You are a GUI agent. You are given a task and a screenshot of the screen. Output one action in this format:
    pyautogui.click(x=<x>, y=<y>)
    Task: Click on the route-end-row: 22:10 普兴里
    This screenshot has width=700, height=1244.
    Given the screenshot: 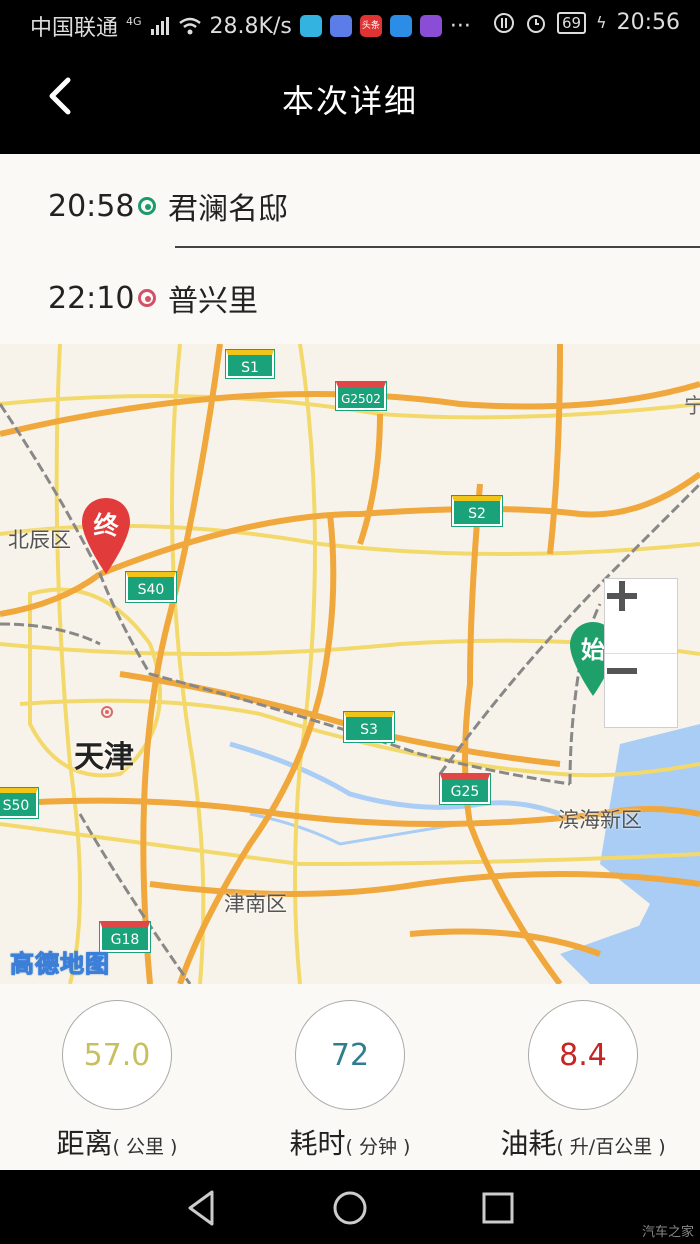 What is the action you would take?
    pyautogui.click(x=153, y=298)
    